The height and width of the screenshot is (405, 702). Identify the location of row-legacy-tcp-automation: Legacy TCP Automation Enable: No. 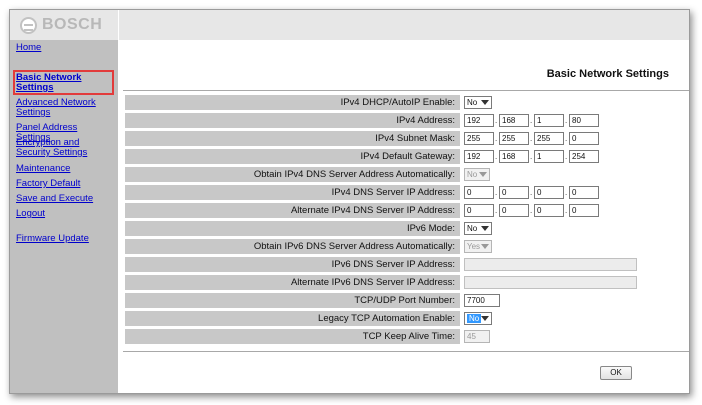
(405, 318).